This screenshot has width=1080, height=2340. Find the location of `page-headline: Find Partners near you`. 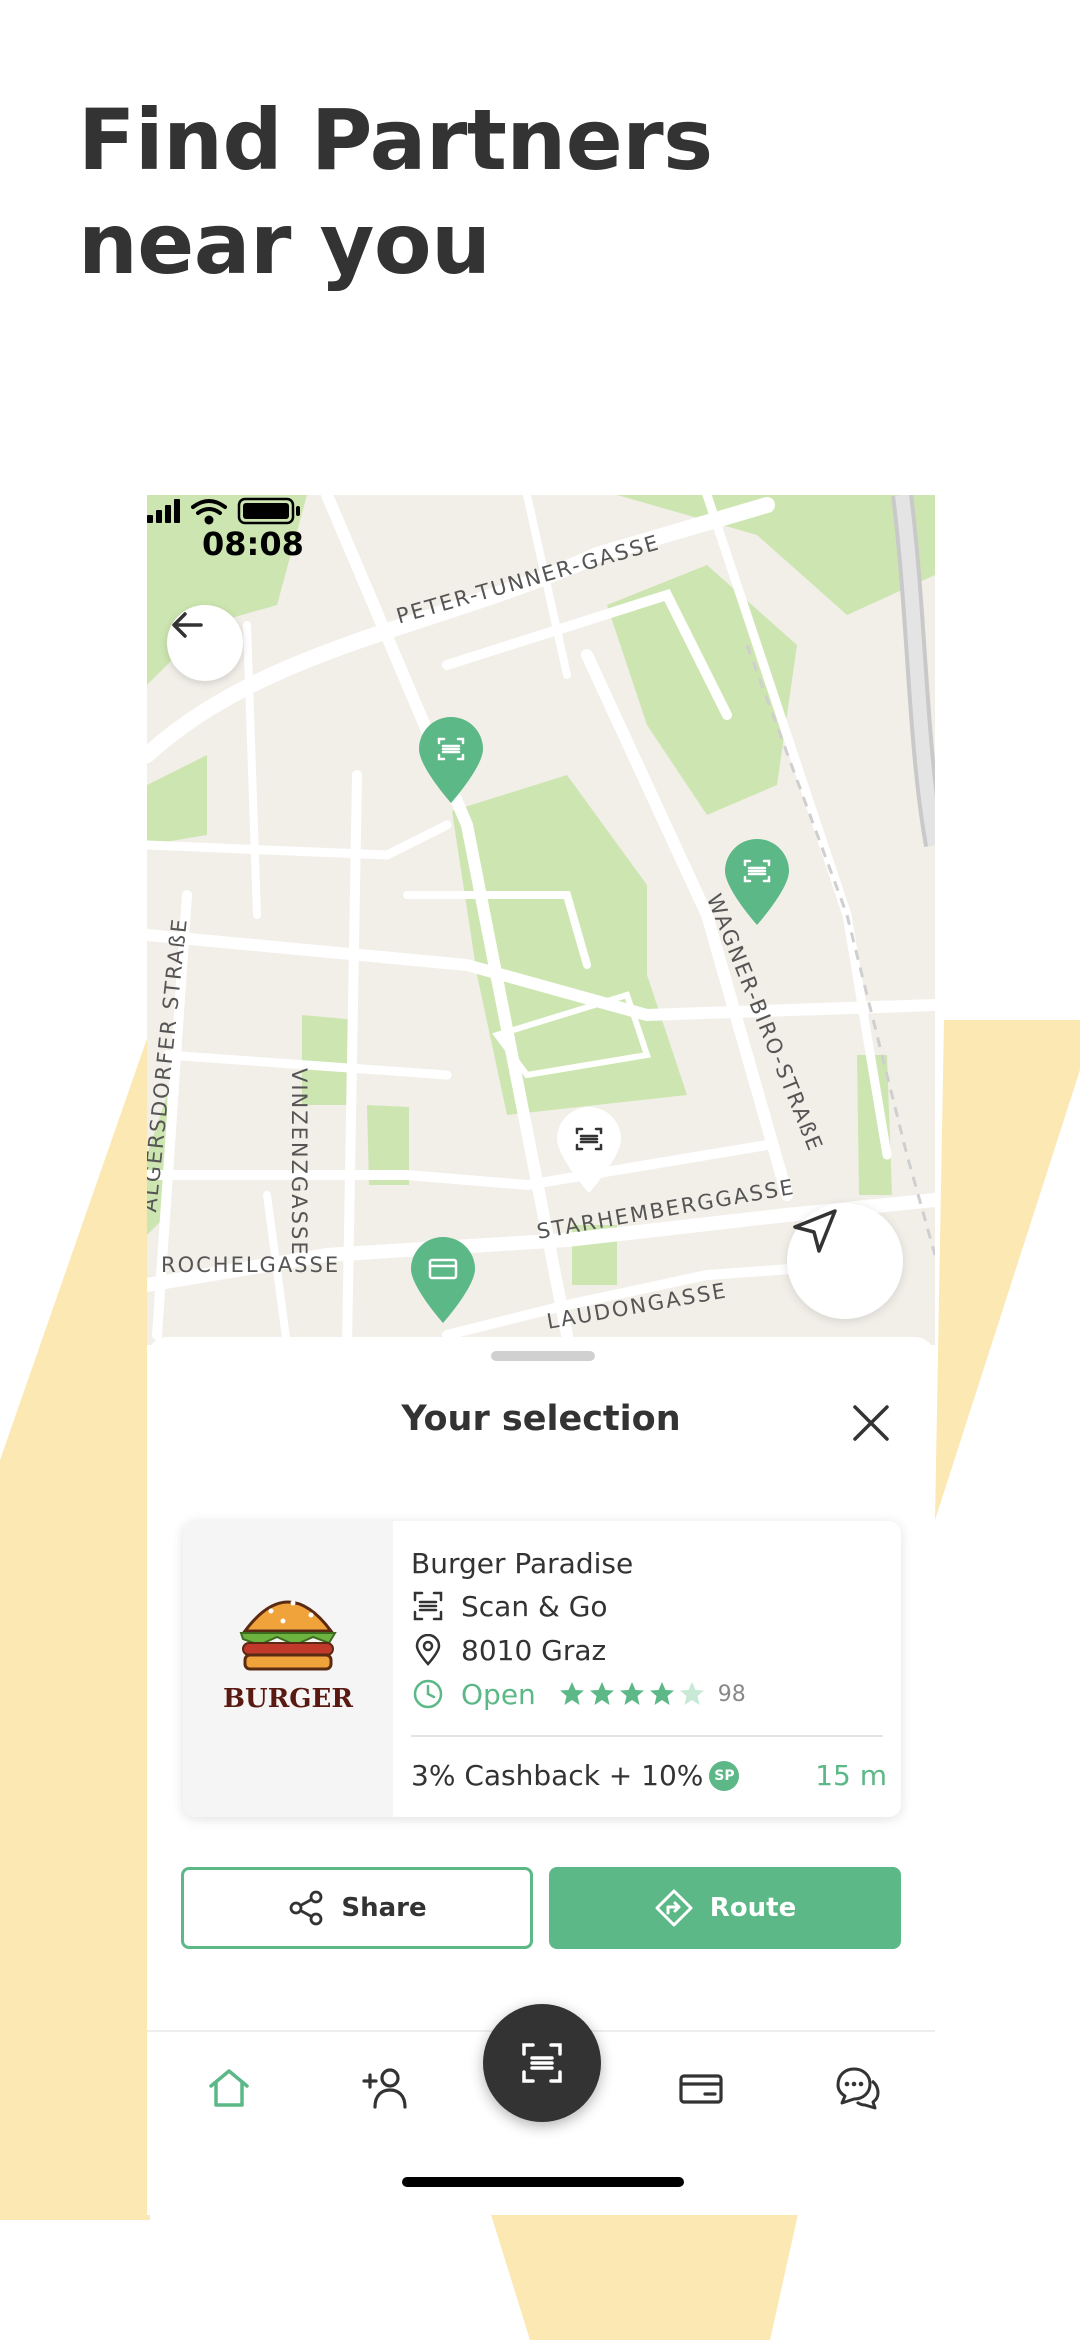

page-headline: Find Partners near you is located at coordinates (395, 192).